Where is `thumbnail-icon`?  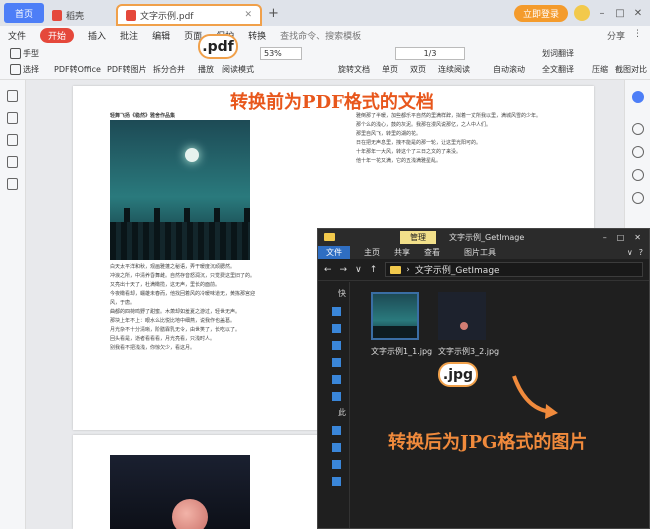
thumbnail-icon is located at coordinates (12, 118).